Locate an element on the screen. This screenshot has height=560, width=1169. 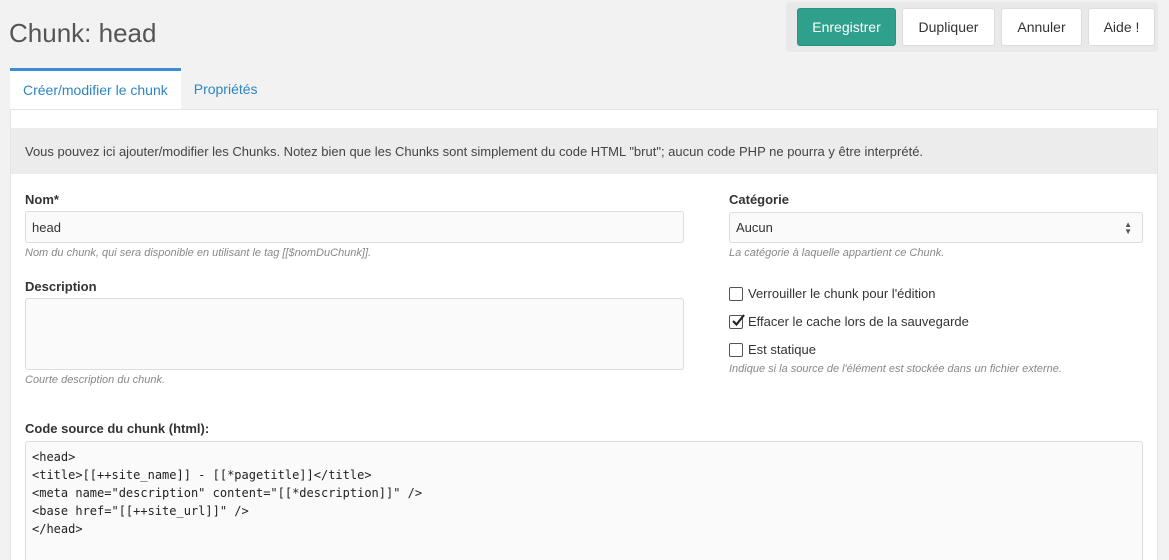
category-label: Catégorie is located at coordinates (759, 199).